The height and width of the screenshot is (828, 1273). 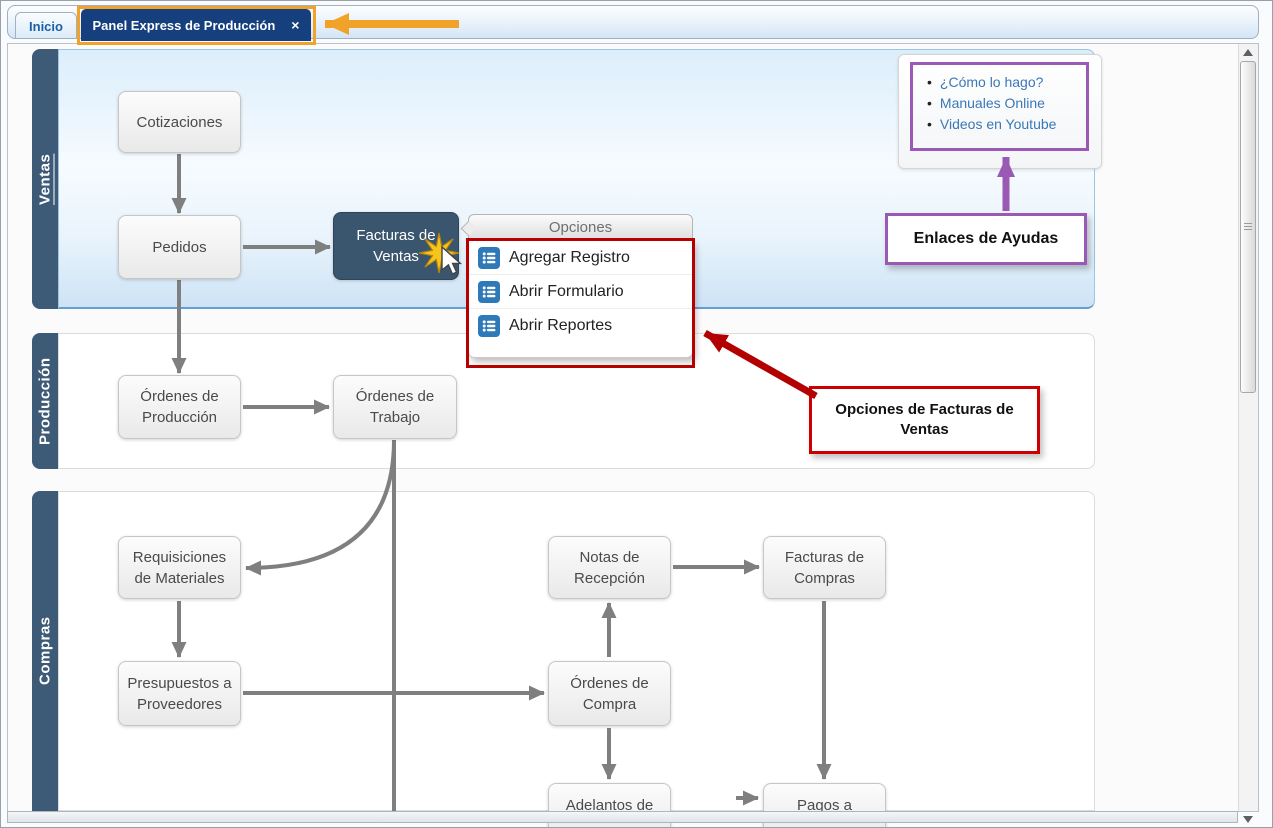 I want to click on menu-item-abrir-formulario: Abrir Formulario, so click(x=580, y=292).